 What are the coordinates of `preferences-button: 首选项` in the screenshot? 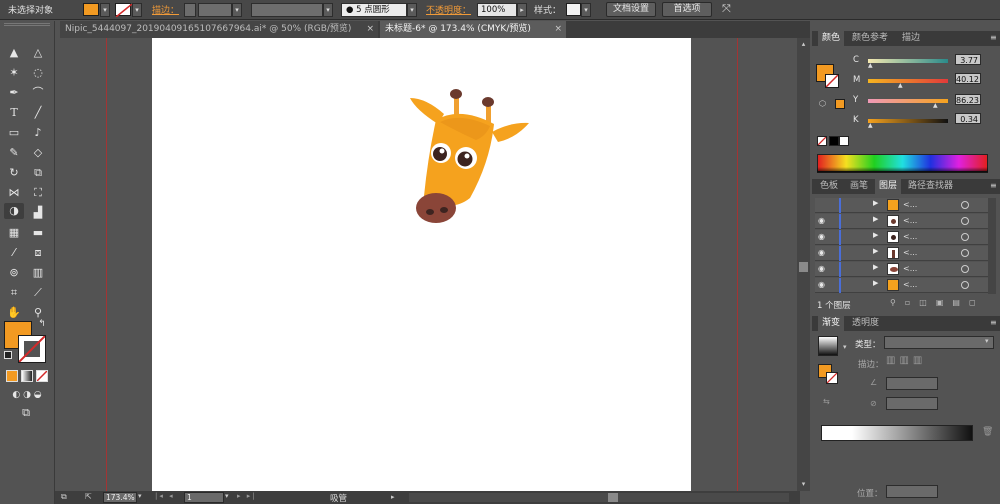 It's located at (687, 9).